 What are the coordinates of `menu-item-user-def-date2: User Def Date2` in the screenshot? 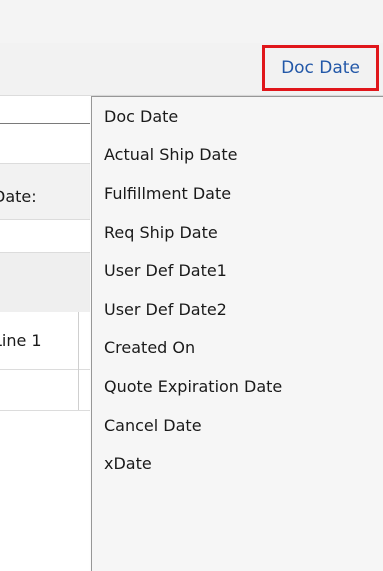 It's located at (237, 309).